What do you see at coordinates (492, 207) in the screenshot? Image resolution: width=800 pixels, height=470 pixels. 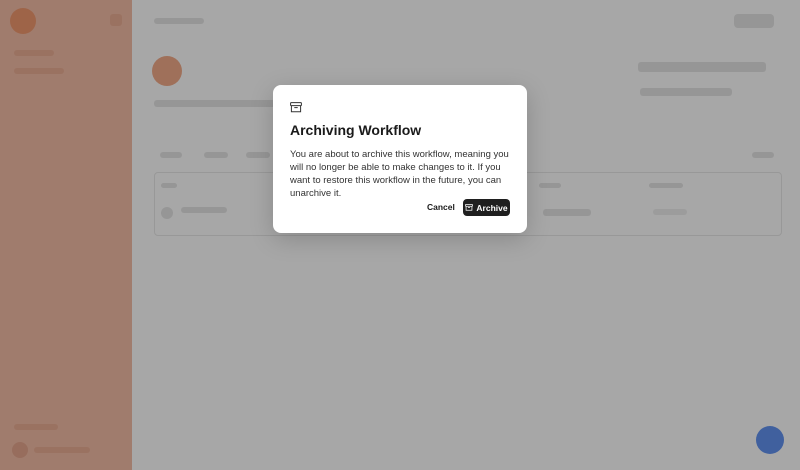 I see `archive-button-label: Archive` at bounding box center [492, 207].